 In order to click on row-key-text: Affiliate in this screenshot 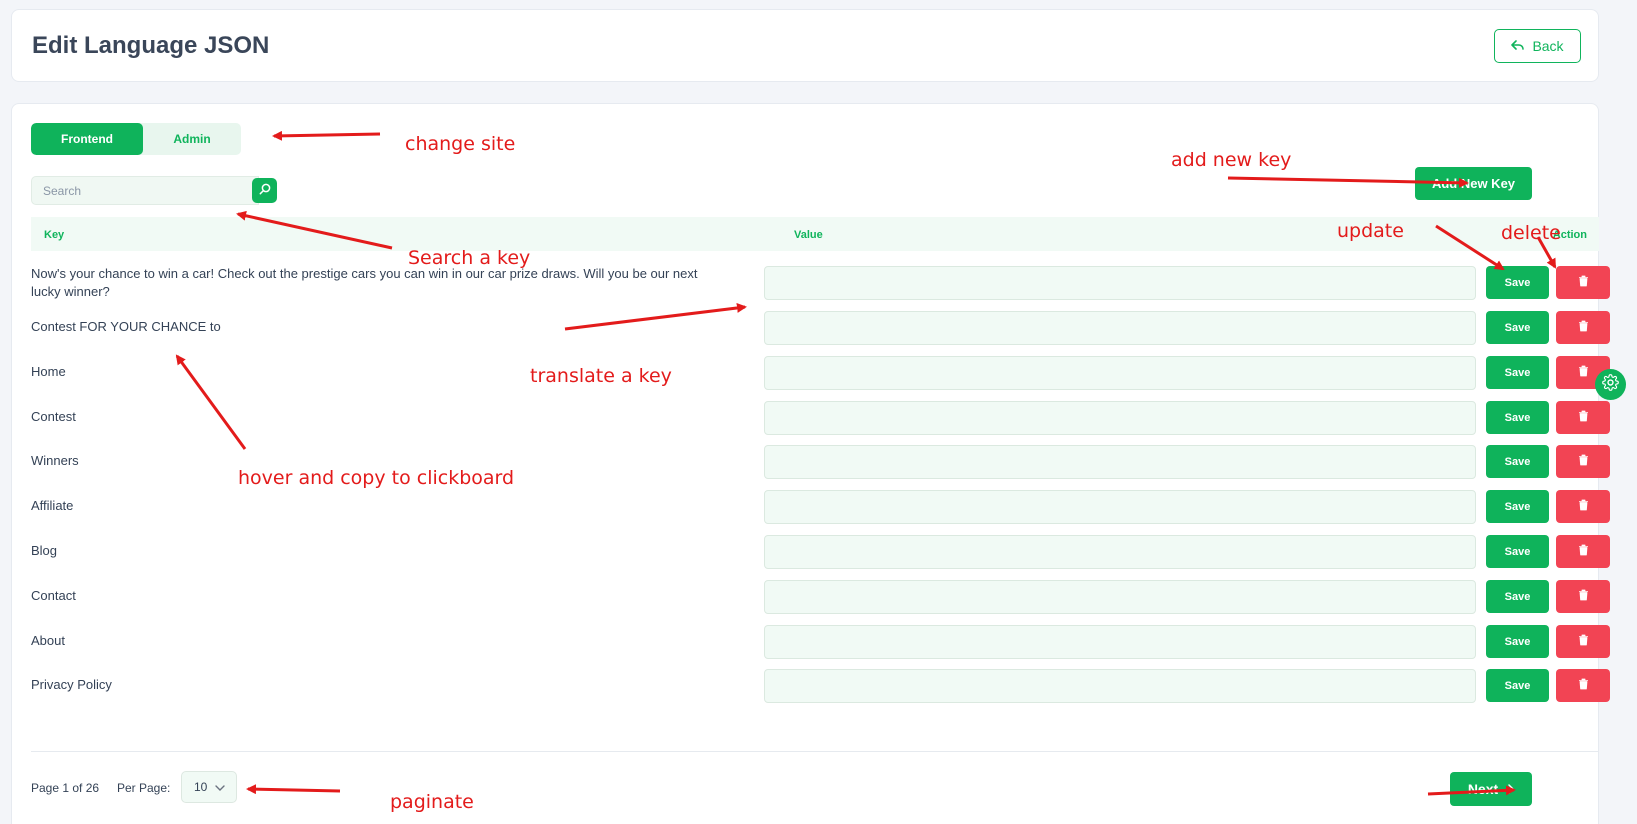, I will do `click(376, 506)`.